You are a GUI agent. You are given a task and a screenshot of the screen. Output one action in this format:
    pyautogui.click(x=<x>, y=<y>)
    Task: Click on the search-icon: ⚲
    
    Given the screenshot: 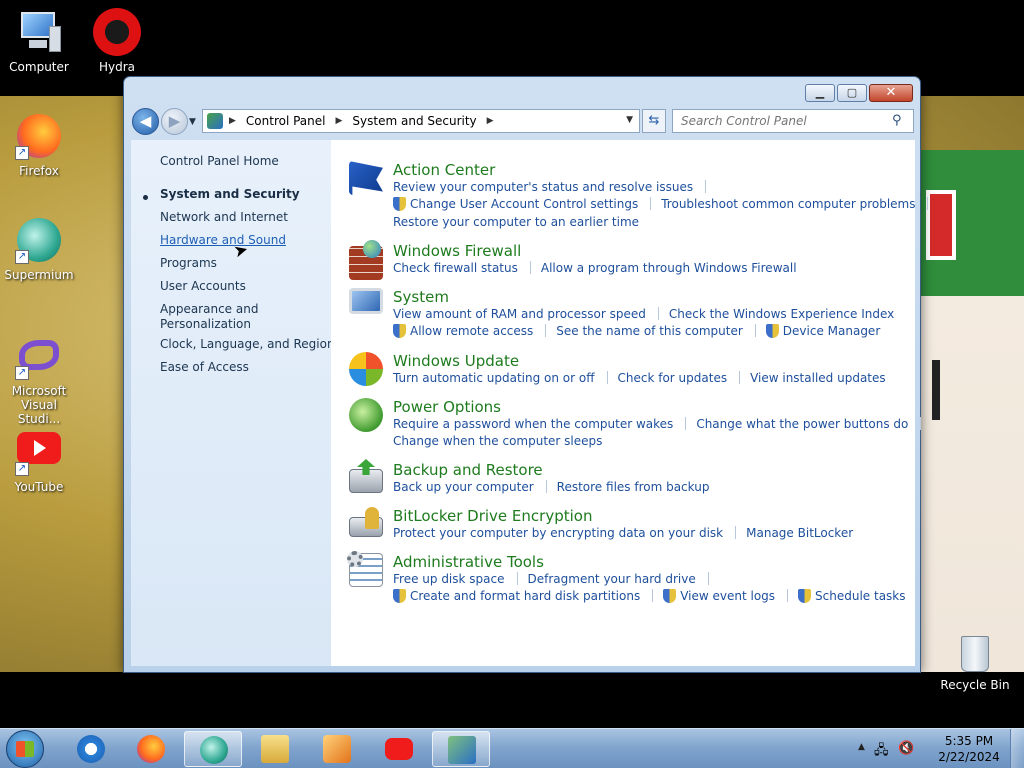 What is the action you would take?
    pyautogui.click(x=897, y=120)
    